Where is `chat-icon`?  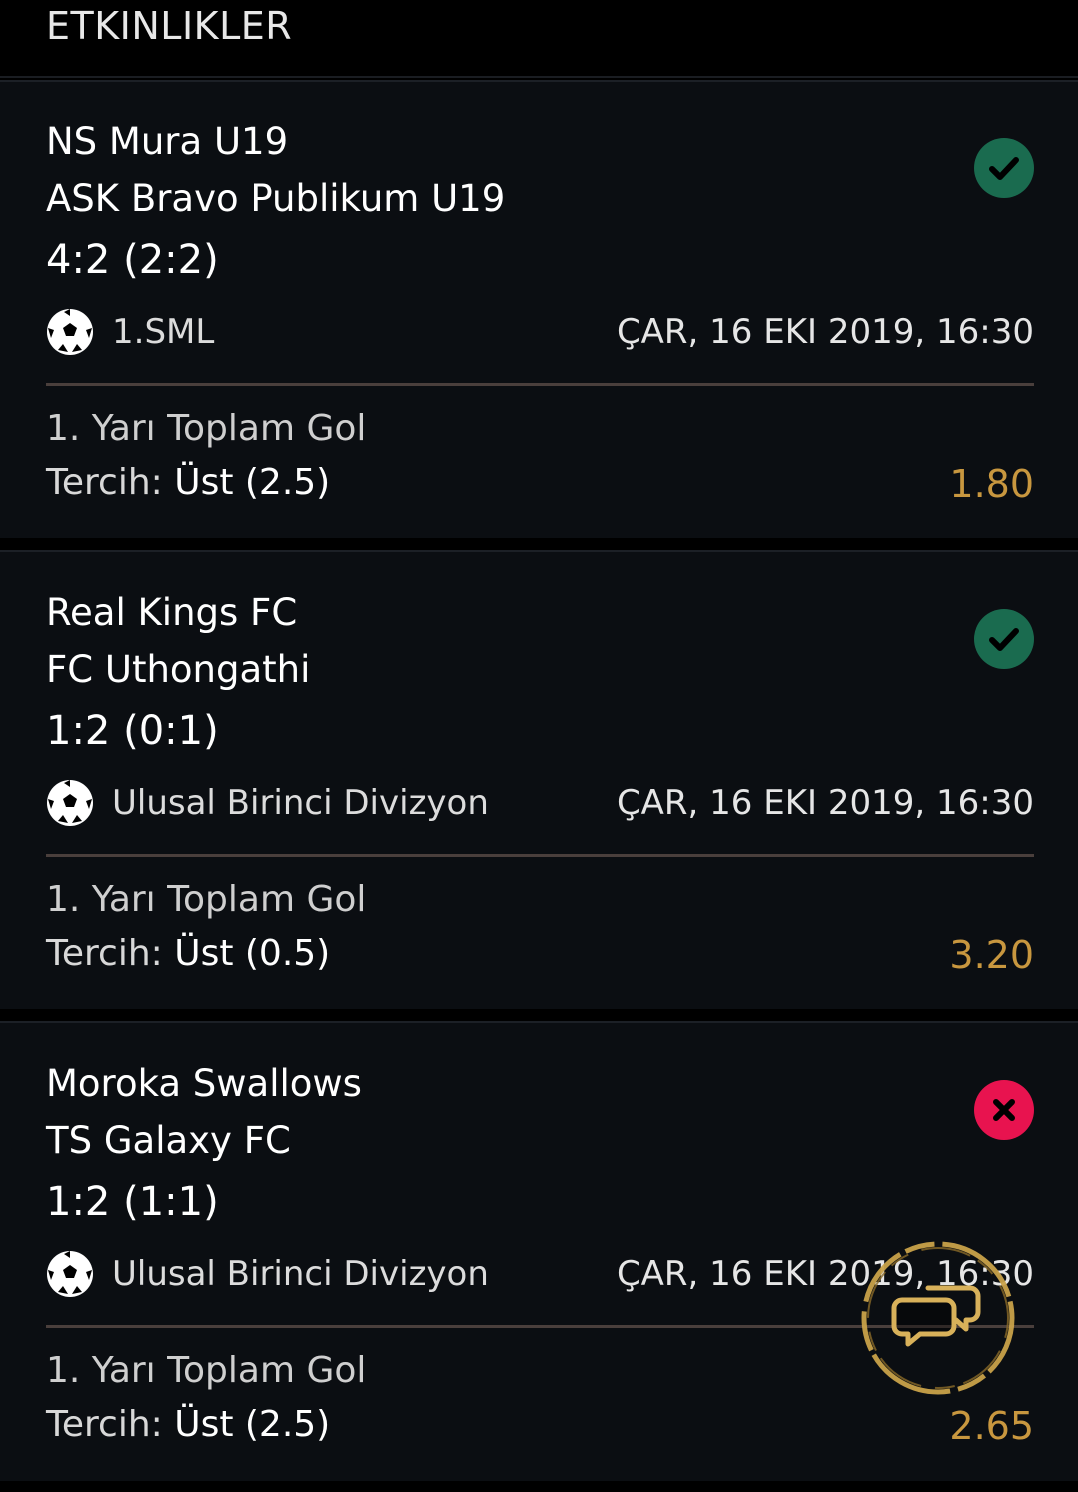 chat-icon is located at coordinates (938, 1318).